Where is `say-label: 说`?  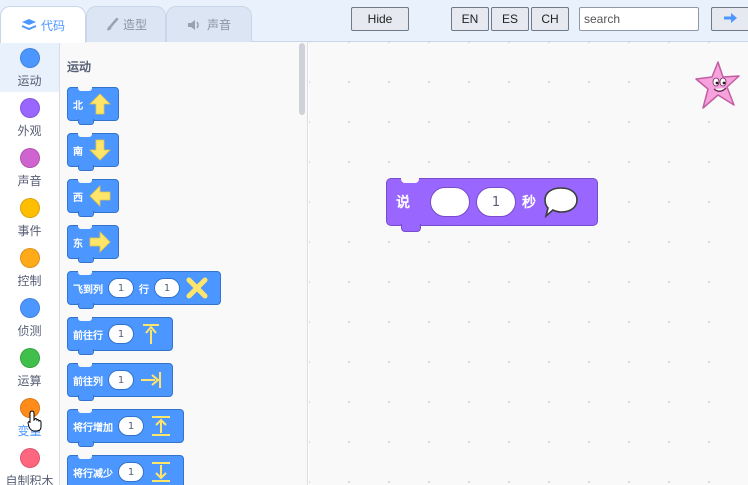 say-label: 说 is located at coordinates (403, 203).